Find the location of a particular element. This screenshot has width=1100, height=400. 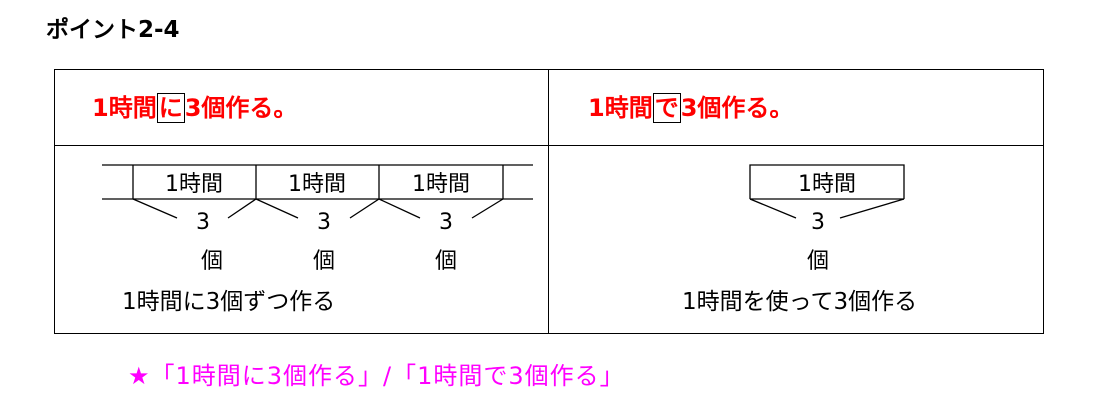

summary-note: ★「1時間に3個作る」/「1時間で3個作る」 is located at coordinates (376, 376).